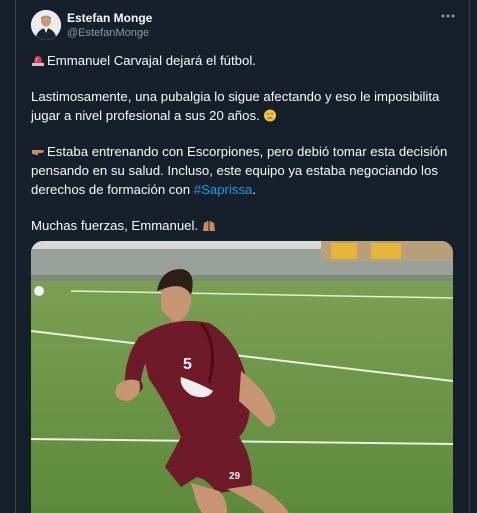  I want to click on tweet-line: Emmanuel Carvajal dejará el fútbol., so click(243, 60).